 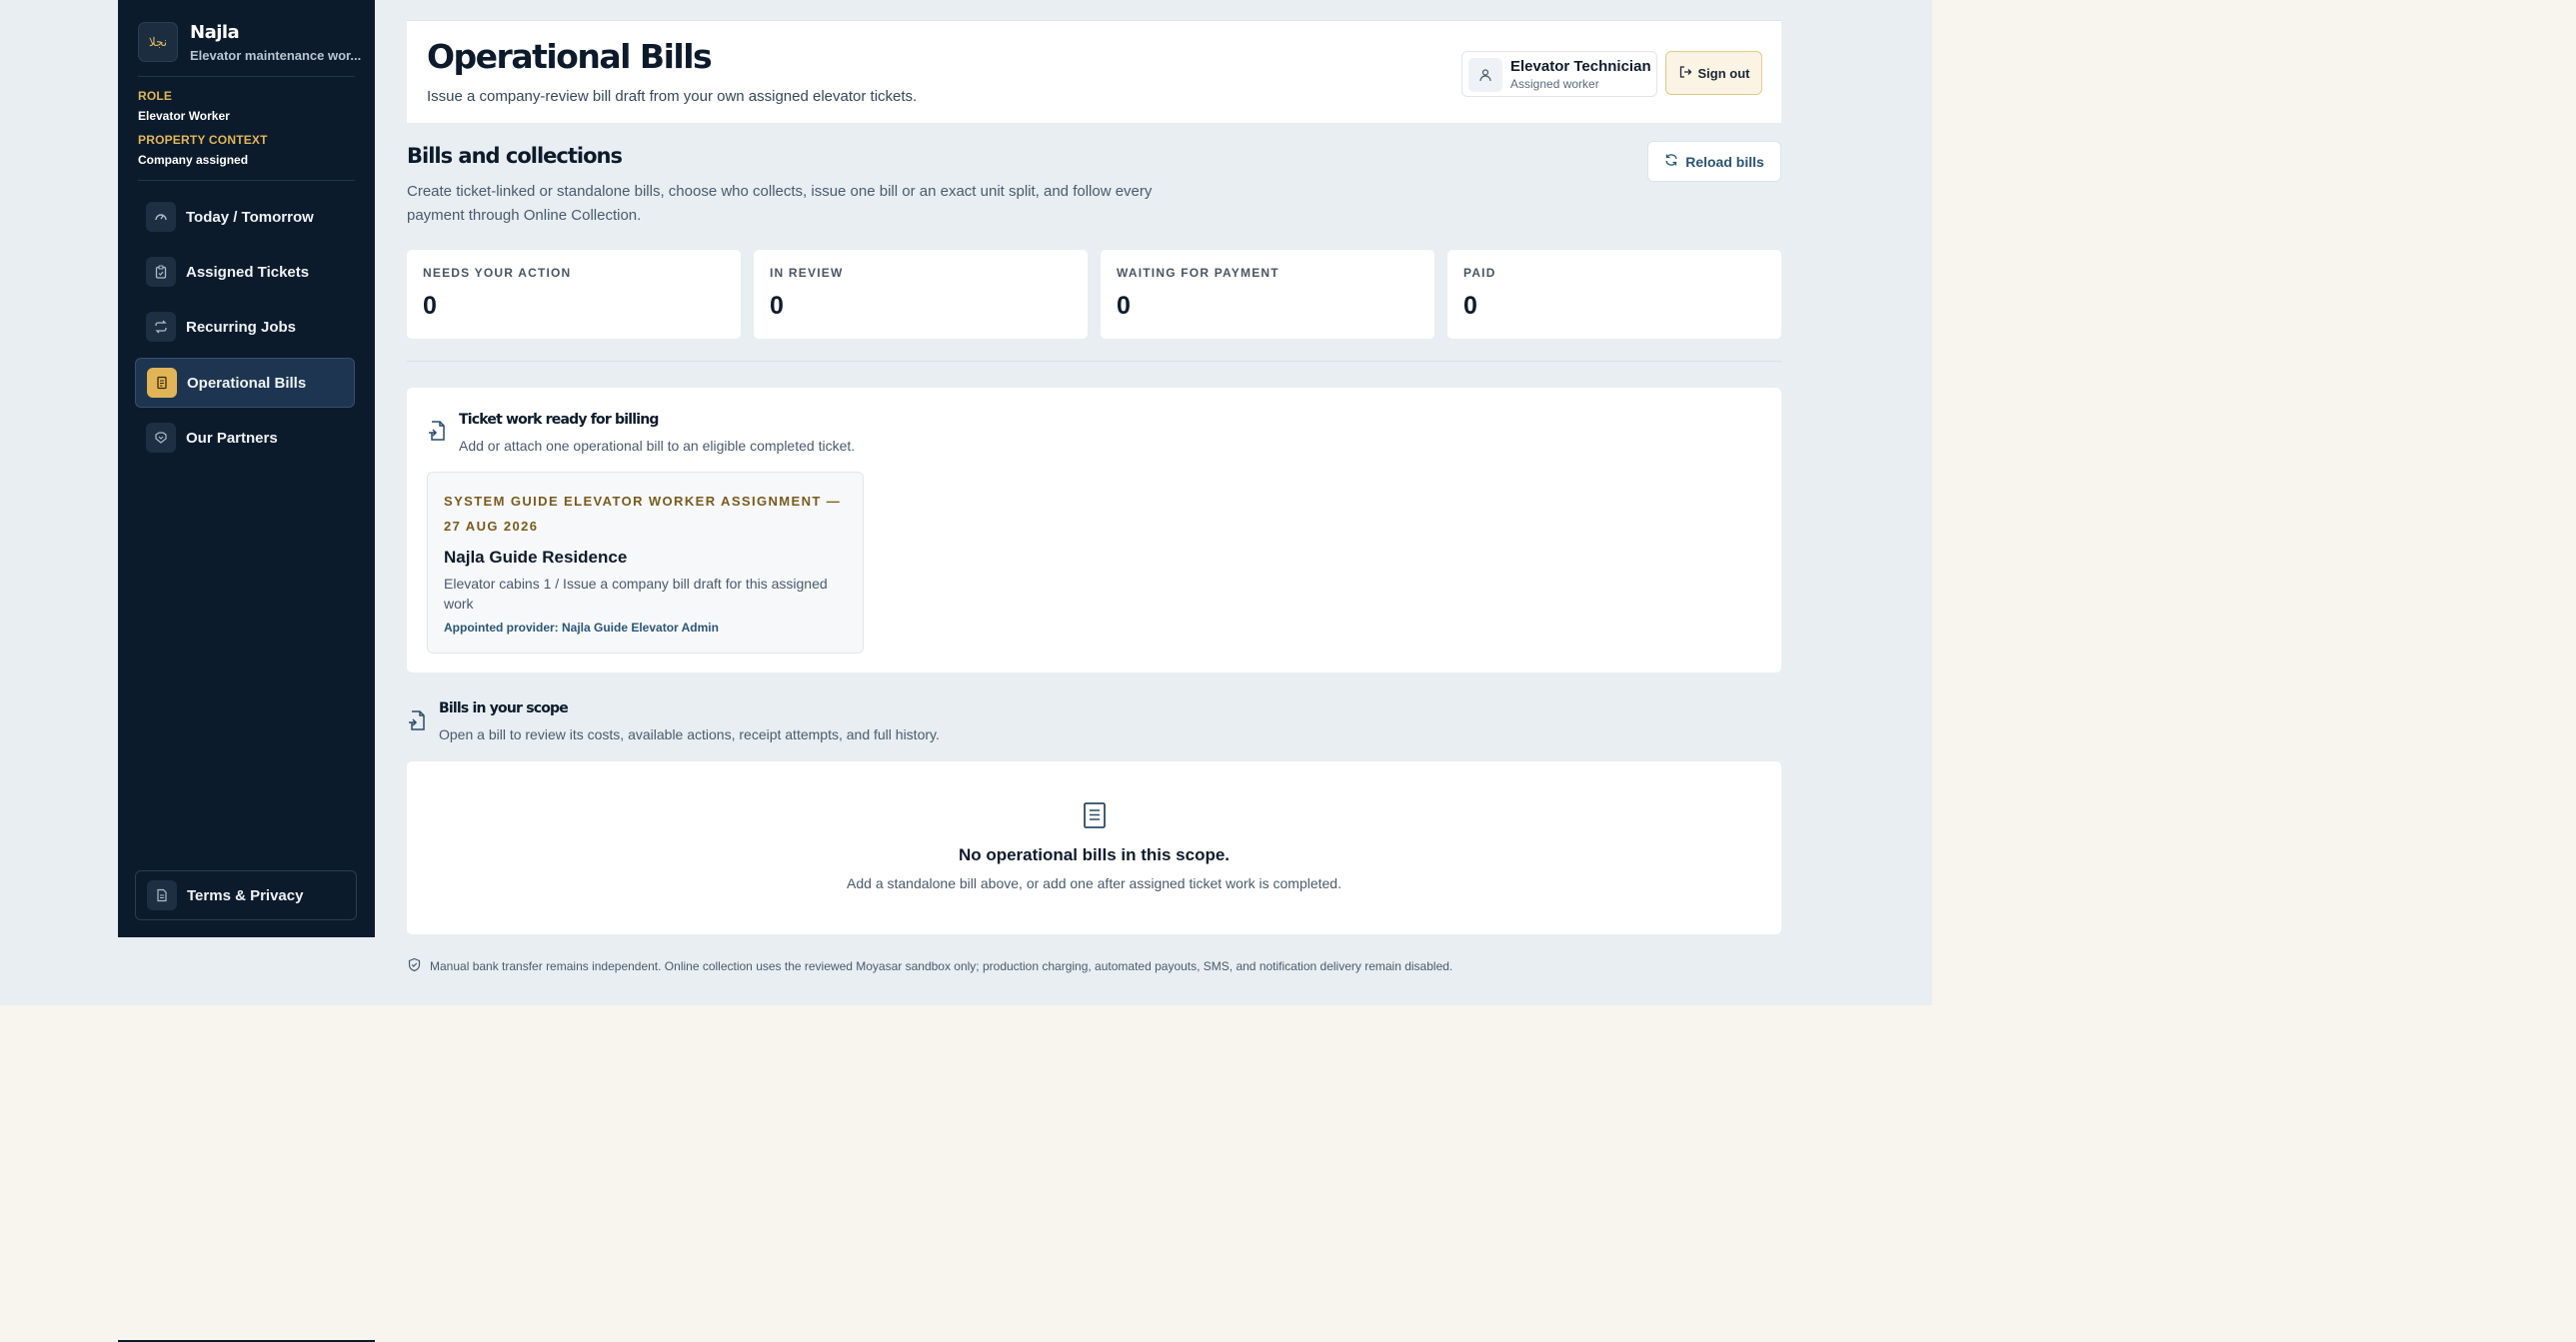 What do you see at coordinates (161, 272) in the screenshot?
I see `clipboard-icon` at bounding box center [161, 272].